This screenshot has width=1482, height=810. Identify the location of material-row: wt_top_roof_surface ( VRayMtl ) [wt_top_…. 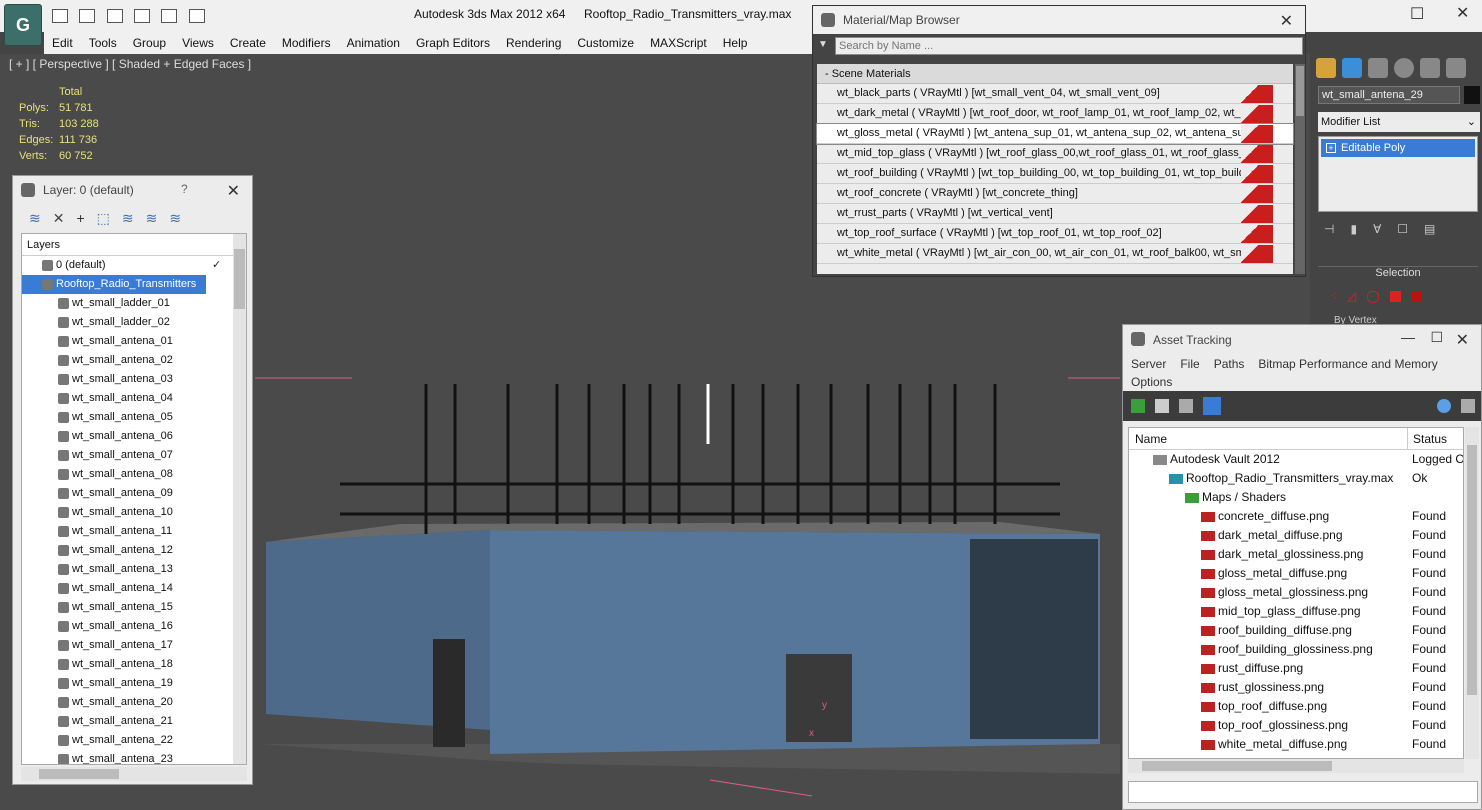
(1055, 234).